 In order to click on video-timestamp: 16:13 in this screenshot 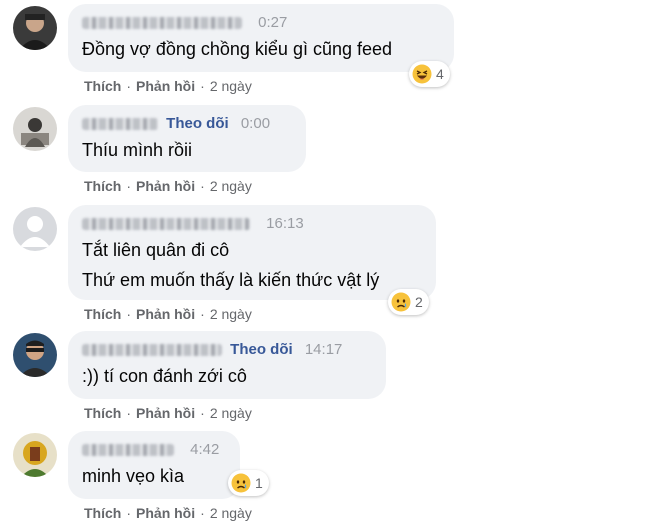, I will do `click(285, 223)`.